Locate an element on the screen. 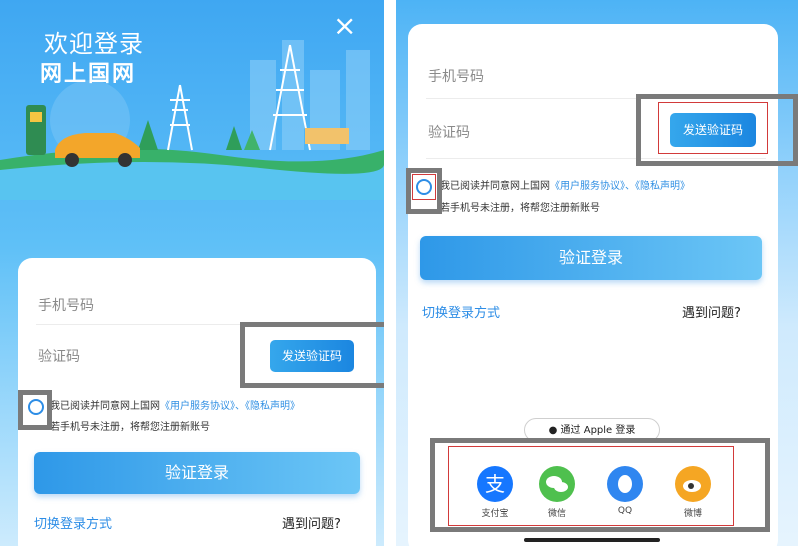 The width and height of the screenshot is (798, 546). highlight-box-send-code is located at coordinates (312, 355).